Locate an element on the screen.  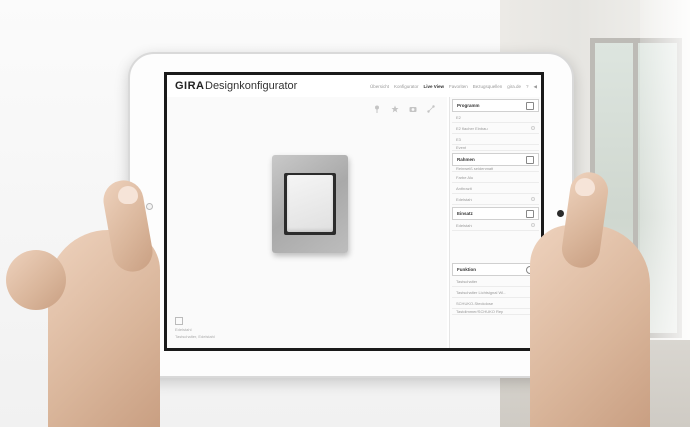
item-label: Event is located at coordinates (461, 147).